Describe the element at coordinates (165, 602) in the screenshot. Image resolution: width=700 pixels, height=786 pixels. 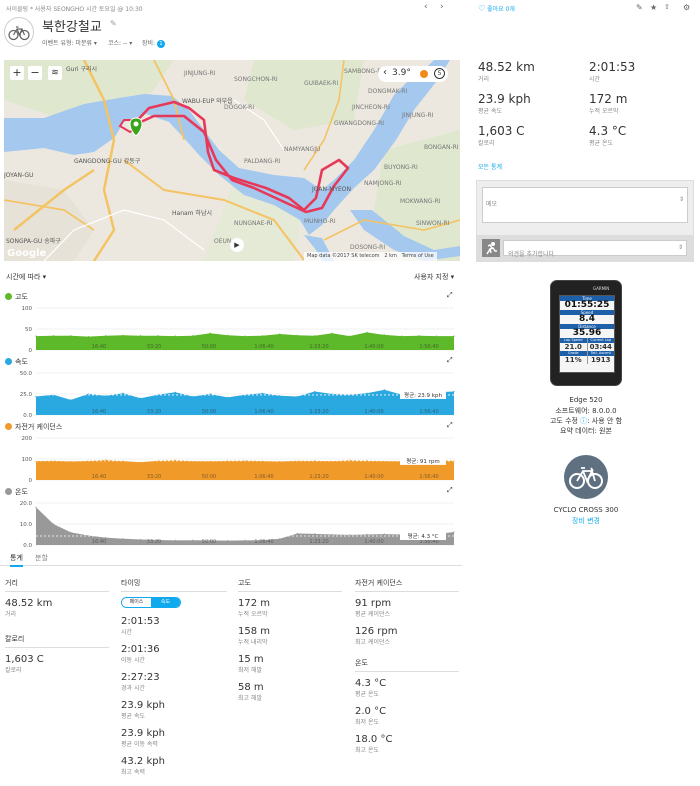
I see `speed-toggle: 속도` at that location.